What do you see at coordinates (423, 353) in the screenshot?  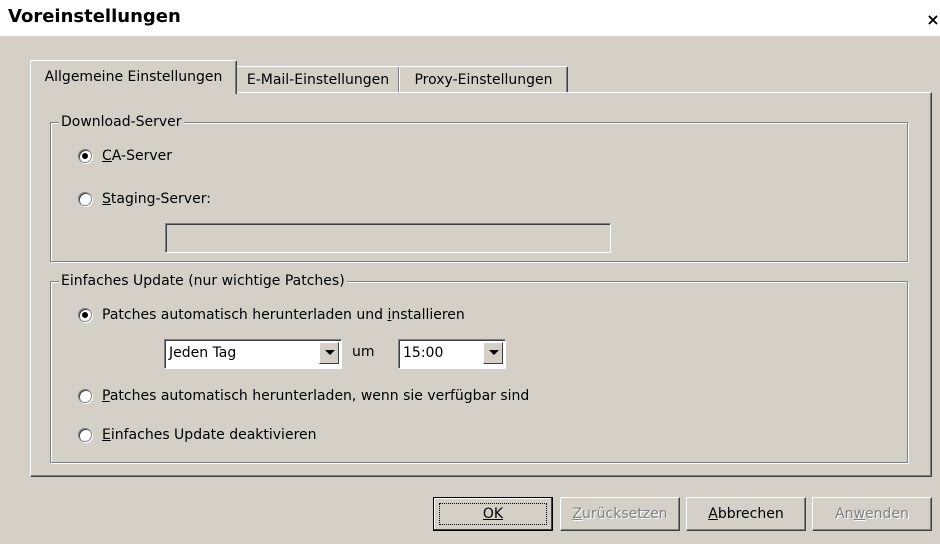 I see `time-value: 15:00` at bounding box center [423, 353].